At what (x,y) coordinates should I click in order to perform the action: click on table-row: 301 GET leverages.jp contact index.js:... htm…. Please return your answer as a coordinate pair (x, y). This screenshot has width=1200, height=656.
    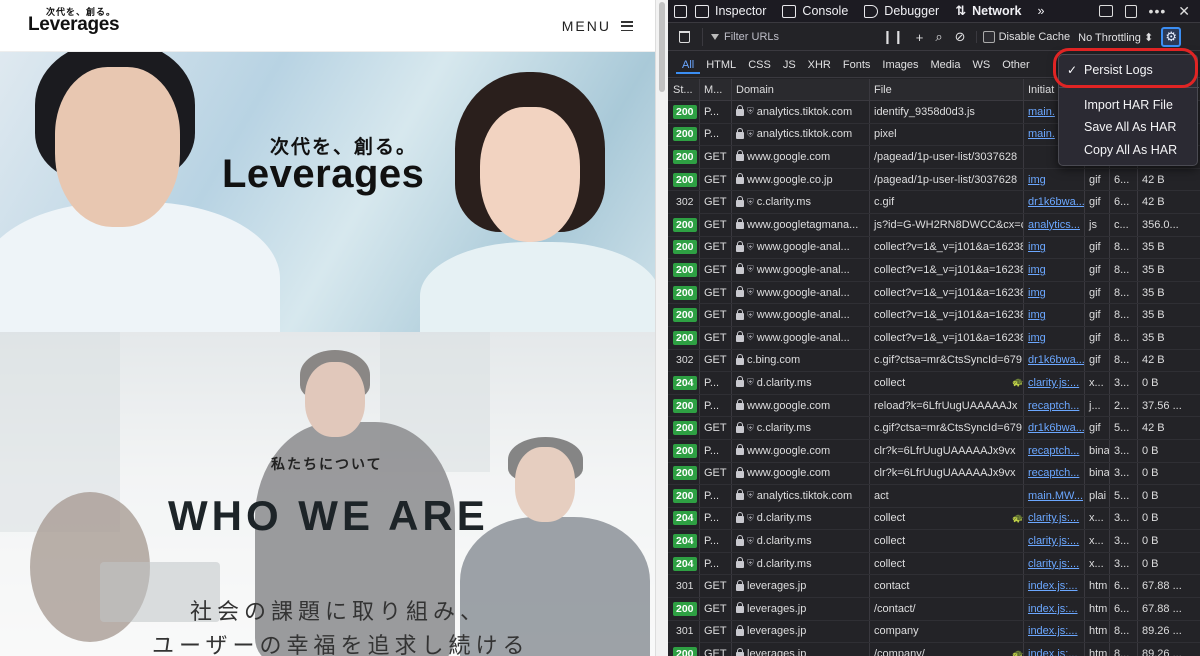
    Looking at the image, I should click on (934, 587).